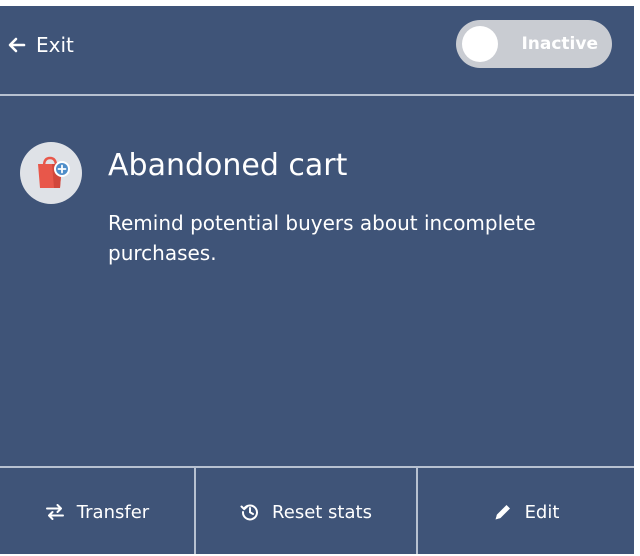  I want to click on exit-button: Exit, so click(41, 45).